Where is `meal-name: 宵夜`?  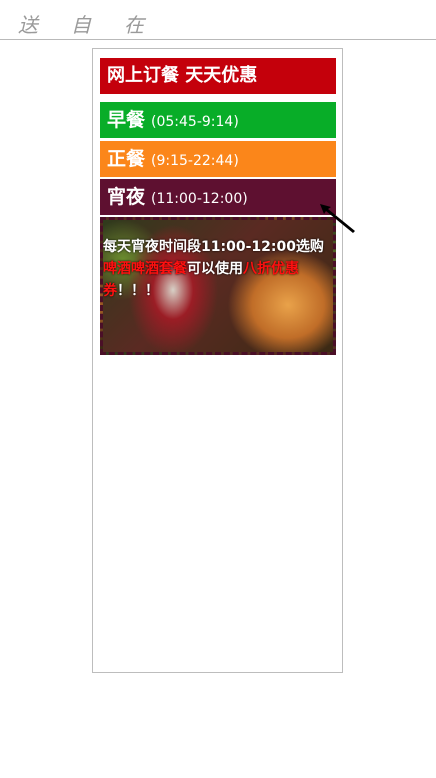
meal-name: 宵夜 is located at coordinates (126, 197).